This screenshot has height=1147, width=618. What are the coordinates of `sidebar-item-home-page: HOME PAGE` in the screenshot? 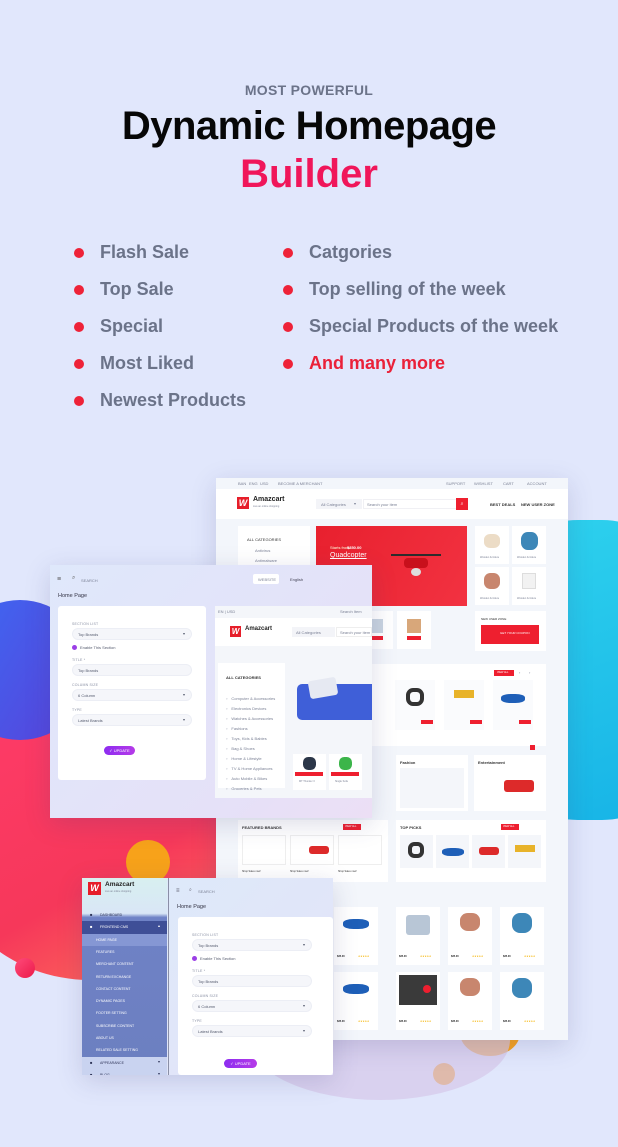 It's located at (124, 939).